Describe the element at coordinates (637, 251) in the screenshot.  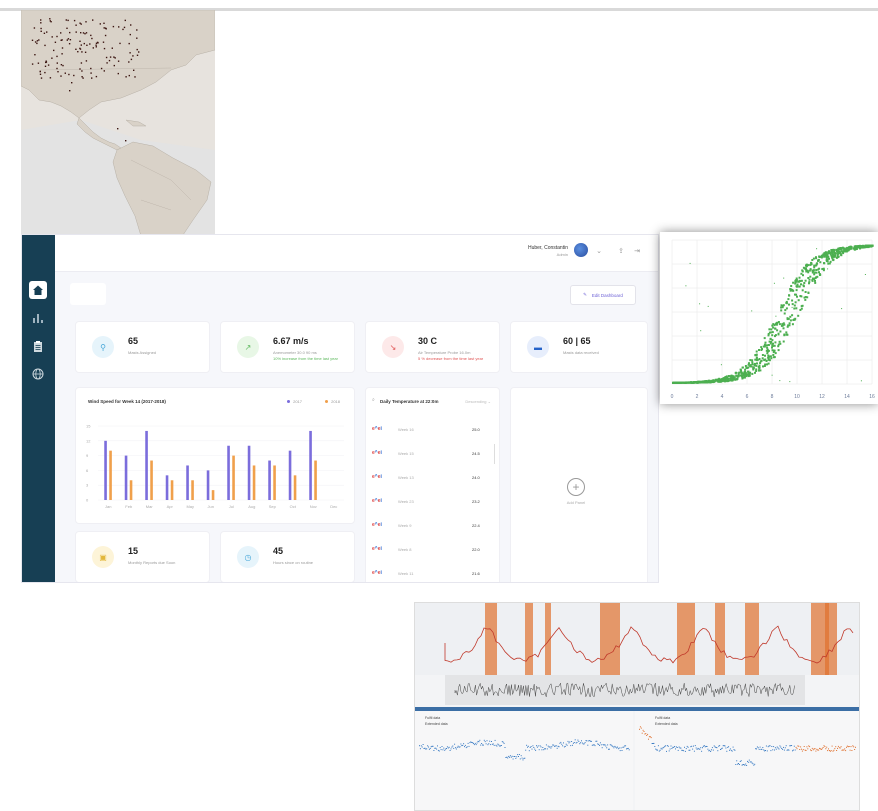
I see `logout-icon: ⇥` at that location.